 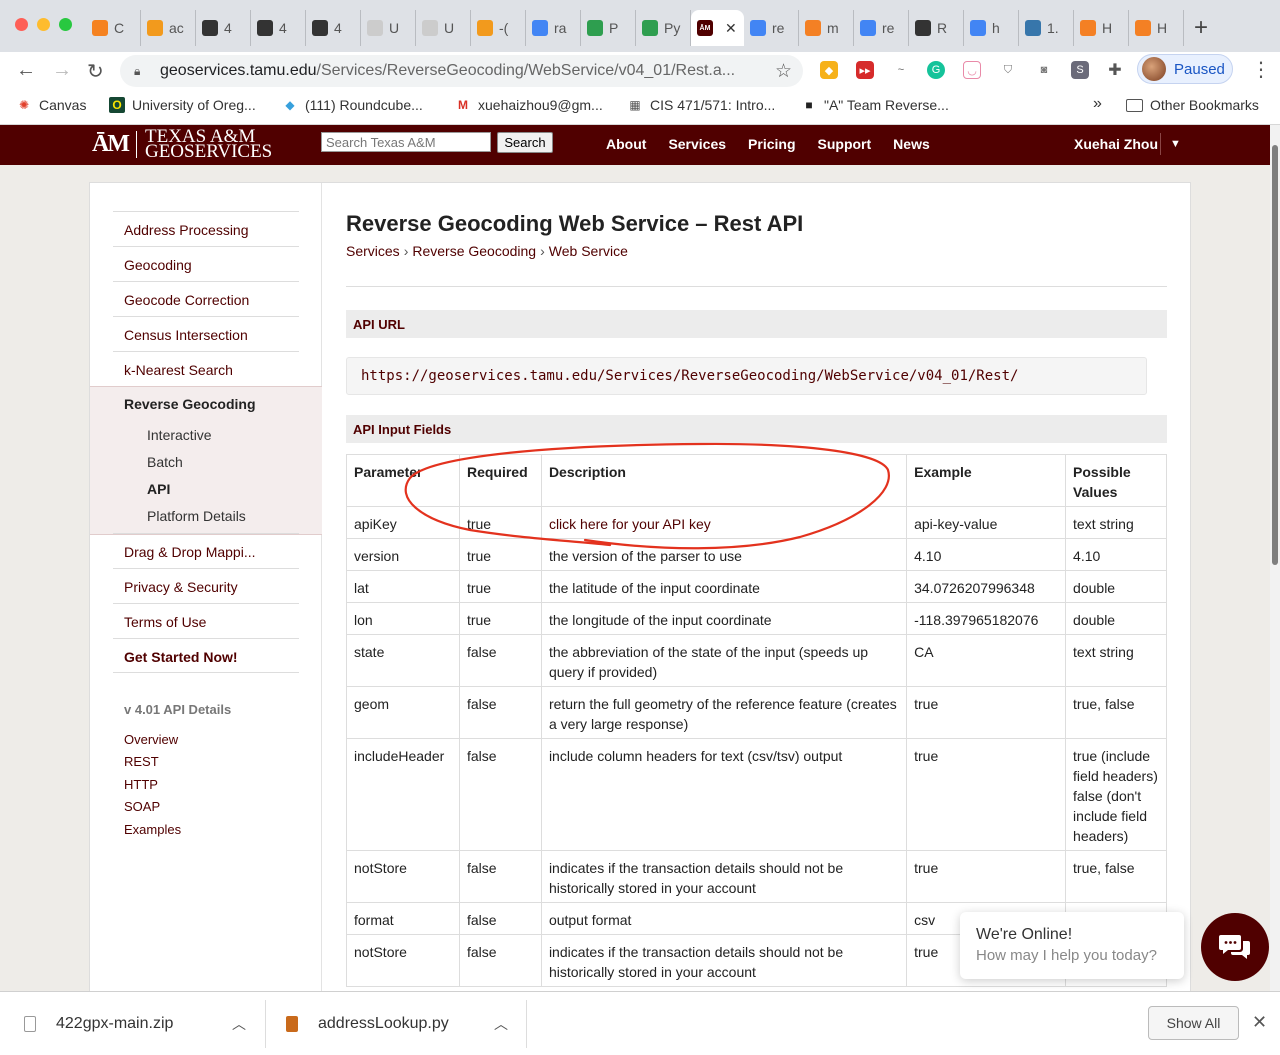 What do you see at coordinates (62, 70) in the screenshot?
I see `forward-icon: →` at bounding box center [62, 70].